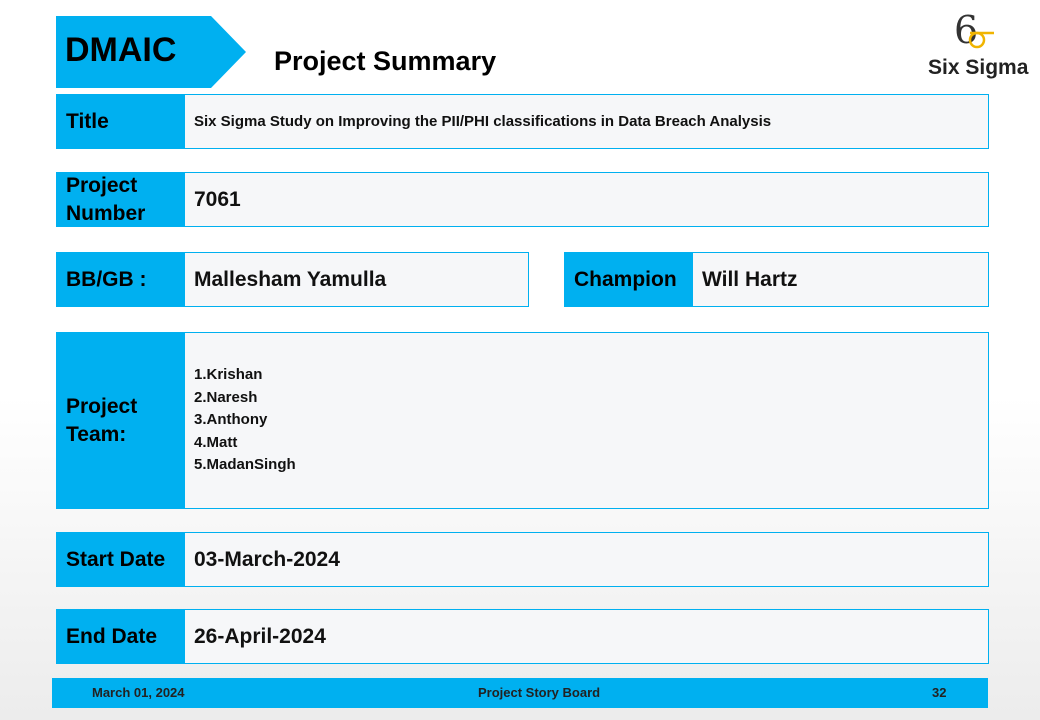 The image size is (1040, 720). I want to click on start-date-value: 03-March-2024, so click(267, 559).